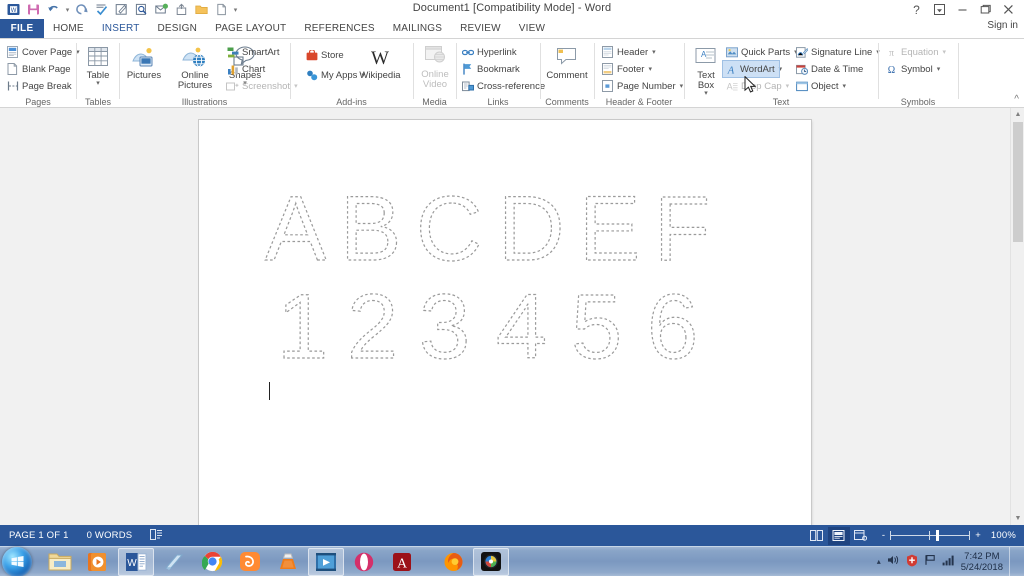 Image resolution: width=1024 pixels, height=576 pixels. I want to click on ribbon: Cover Page ▾ Blank Page Page Break Pages, so click(512, 73).